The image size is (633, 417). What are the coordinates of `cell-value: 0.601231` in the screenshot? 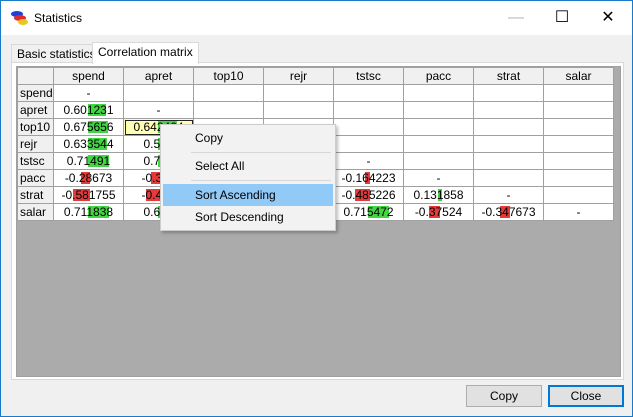 It's located at (88, 110).